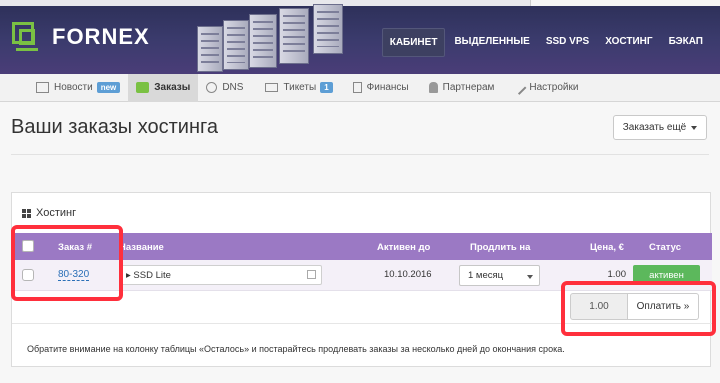  What do you see at coordinates (326, 87) in the screenshot?
I see `tickets-count-badge: 1` at bounding box center [326, 87].